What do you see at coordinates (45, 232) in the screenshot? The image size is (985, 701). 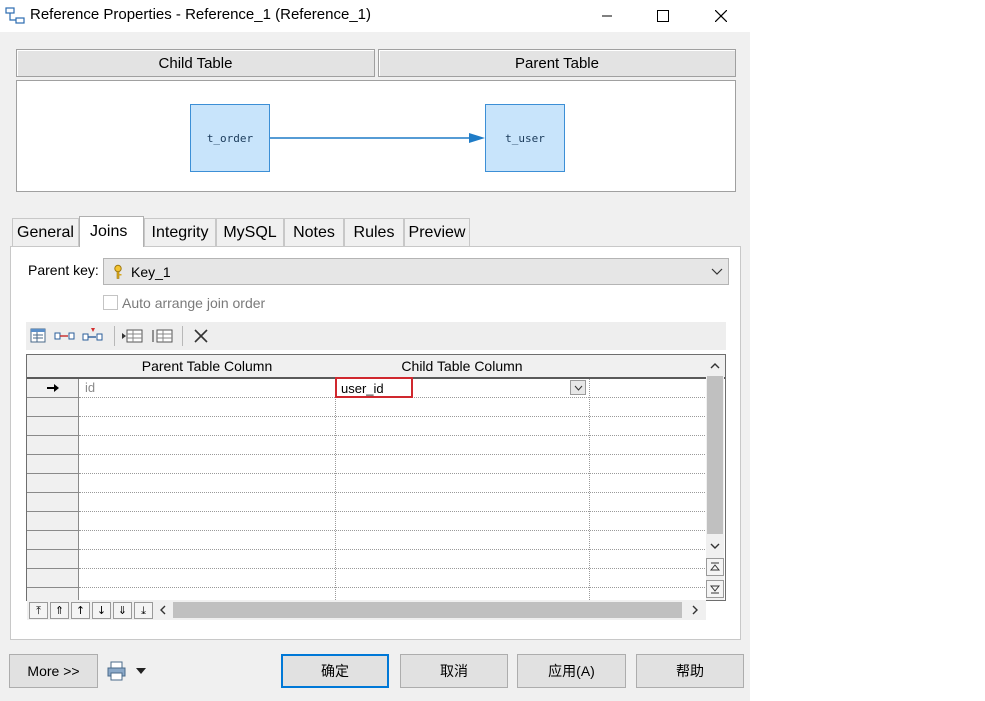 I see `tab-general: General` at bounding box center [45, 232].